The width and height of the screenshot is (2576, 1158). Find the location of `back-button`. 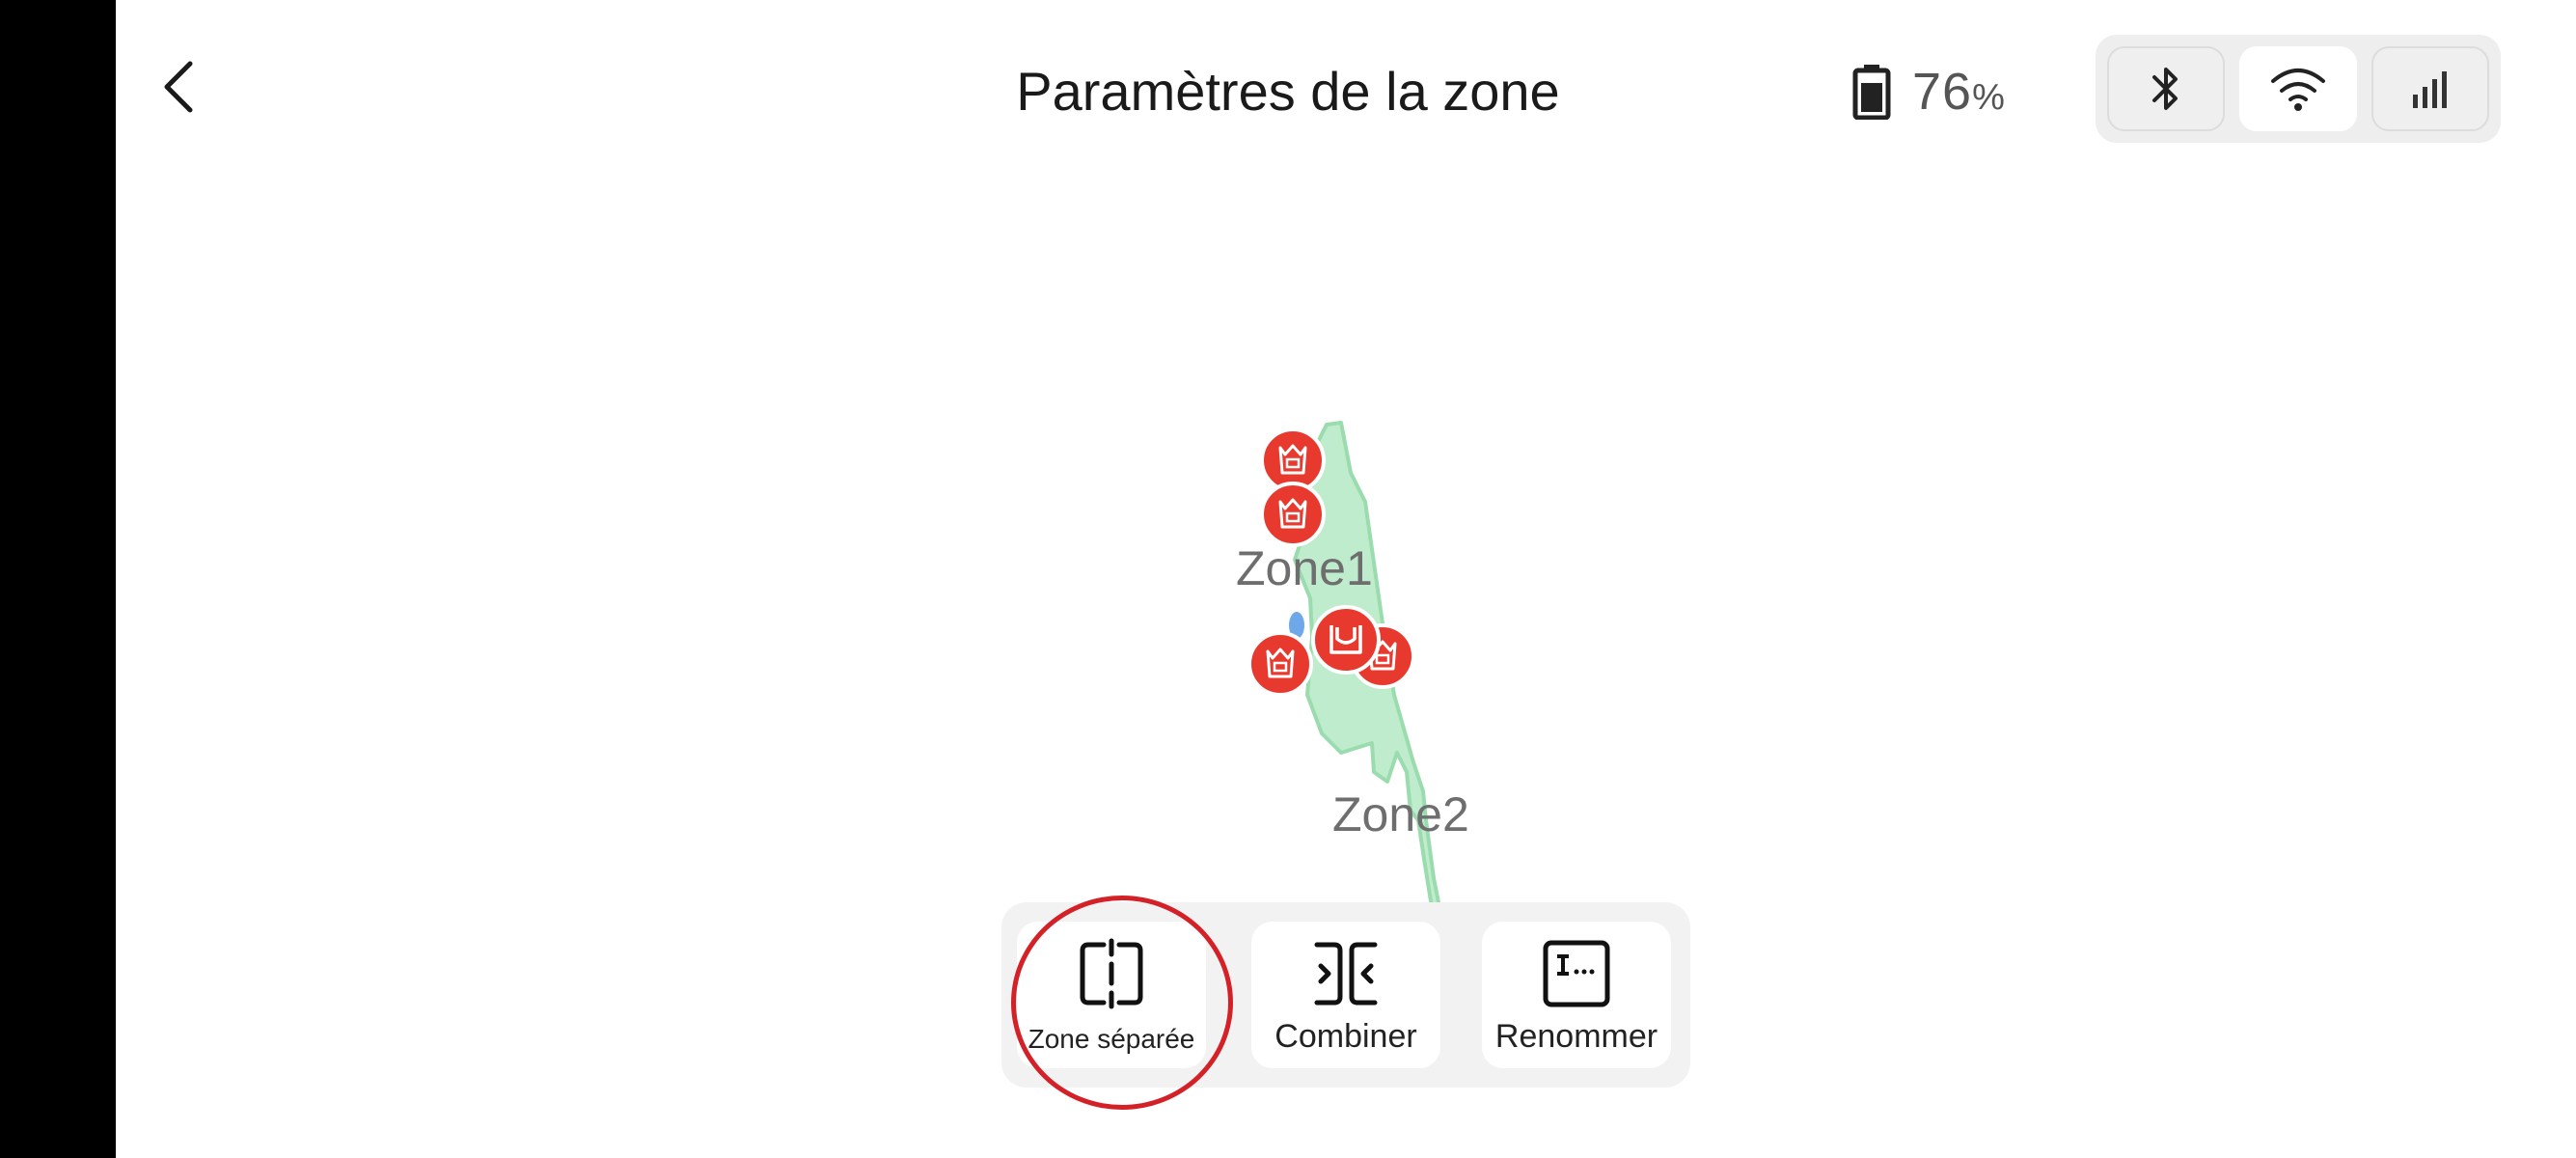

back-button is located at coordinates (178, 87).